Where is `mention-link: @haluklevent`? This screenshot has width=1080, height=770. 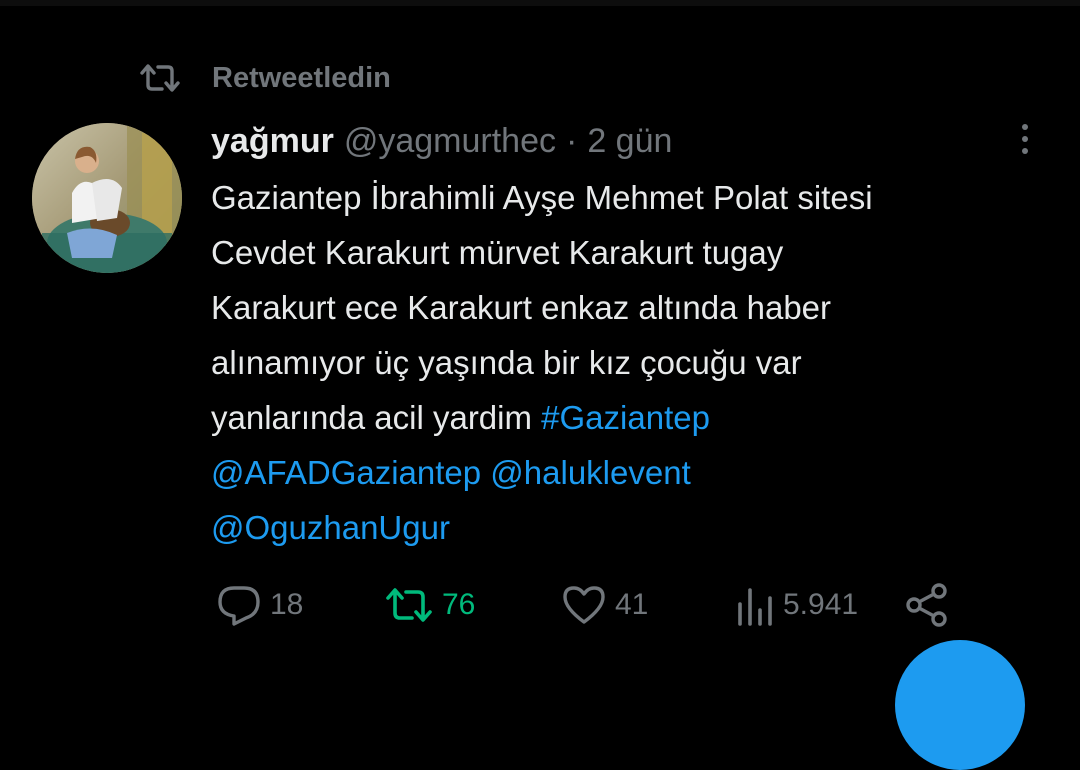 mention-link: @haluklevent is located at coordinates (590, 472).